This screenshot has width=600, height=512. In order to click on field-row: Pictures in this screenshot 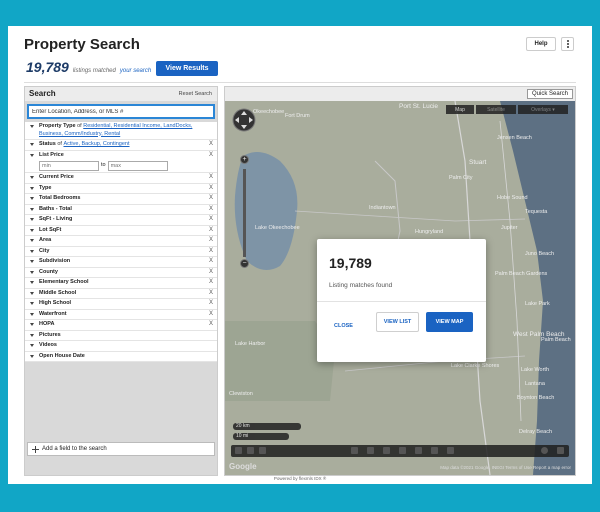, I will do `click(121, 336)`.